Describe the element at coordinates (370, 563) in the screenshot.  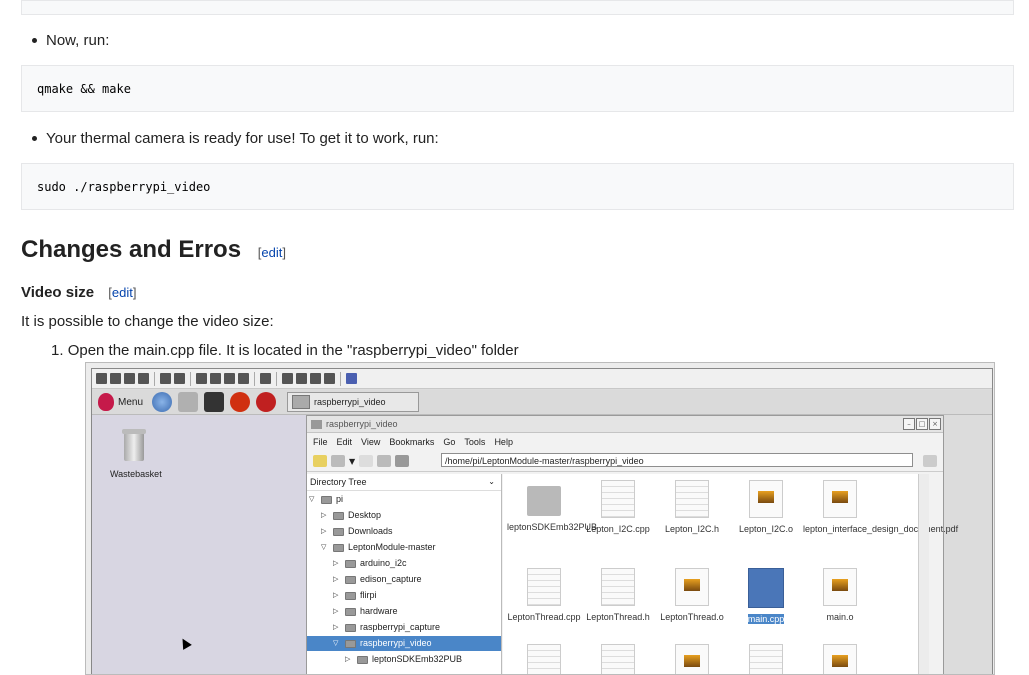
I see `tree-node-arduino: ▷ arduino_i2c` at that location.